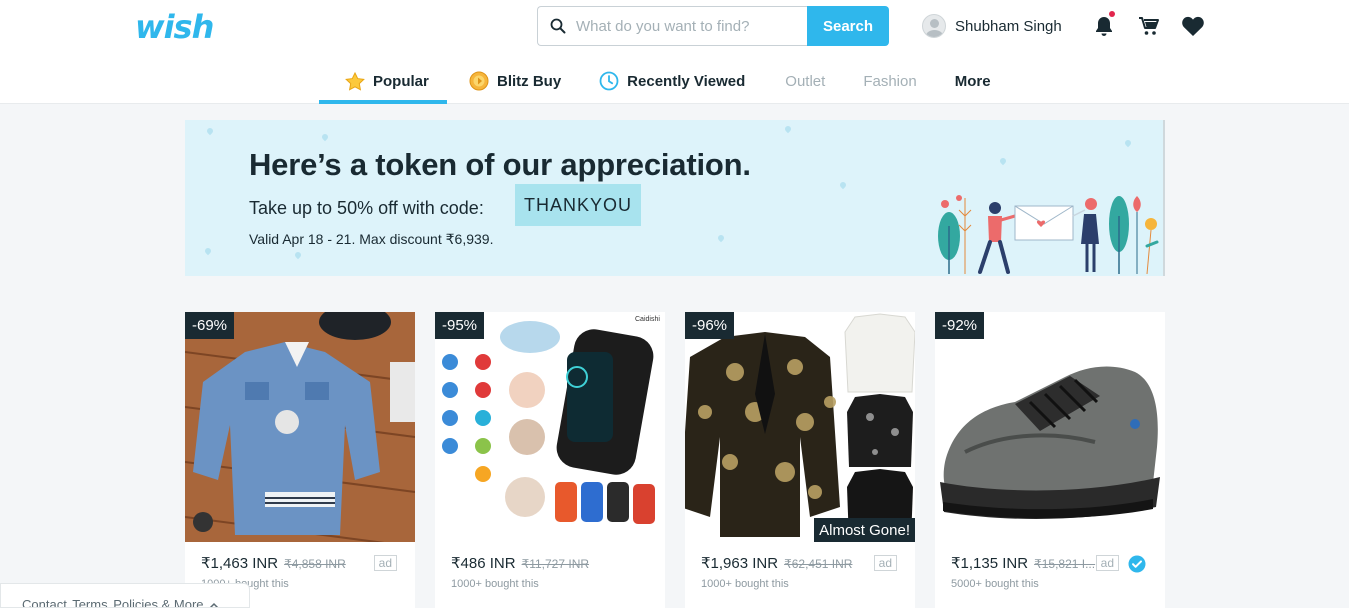 Image resolution: width=1349 pixels, height=608 pixels. I want to click on search-field, so click(672, 26).